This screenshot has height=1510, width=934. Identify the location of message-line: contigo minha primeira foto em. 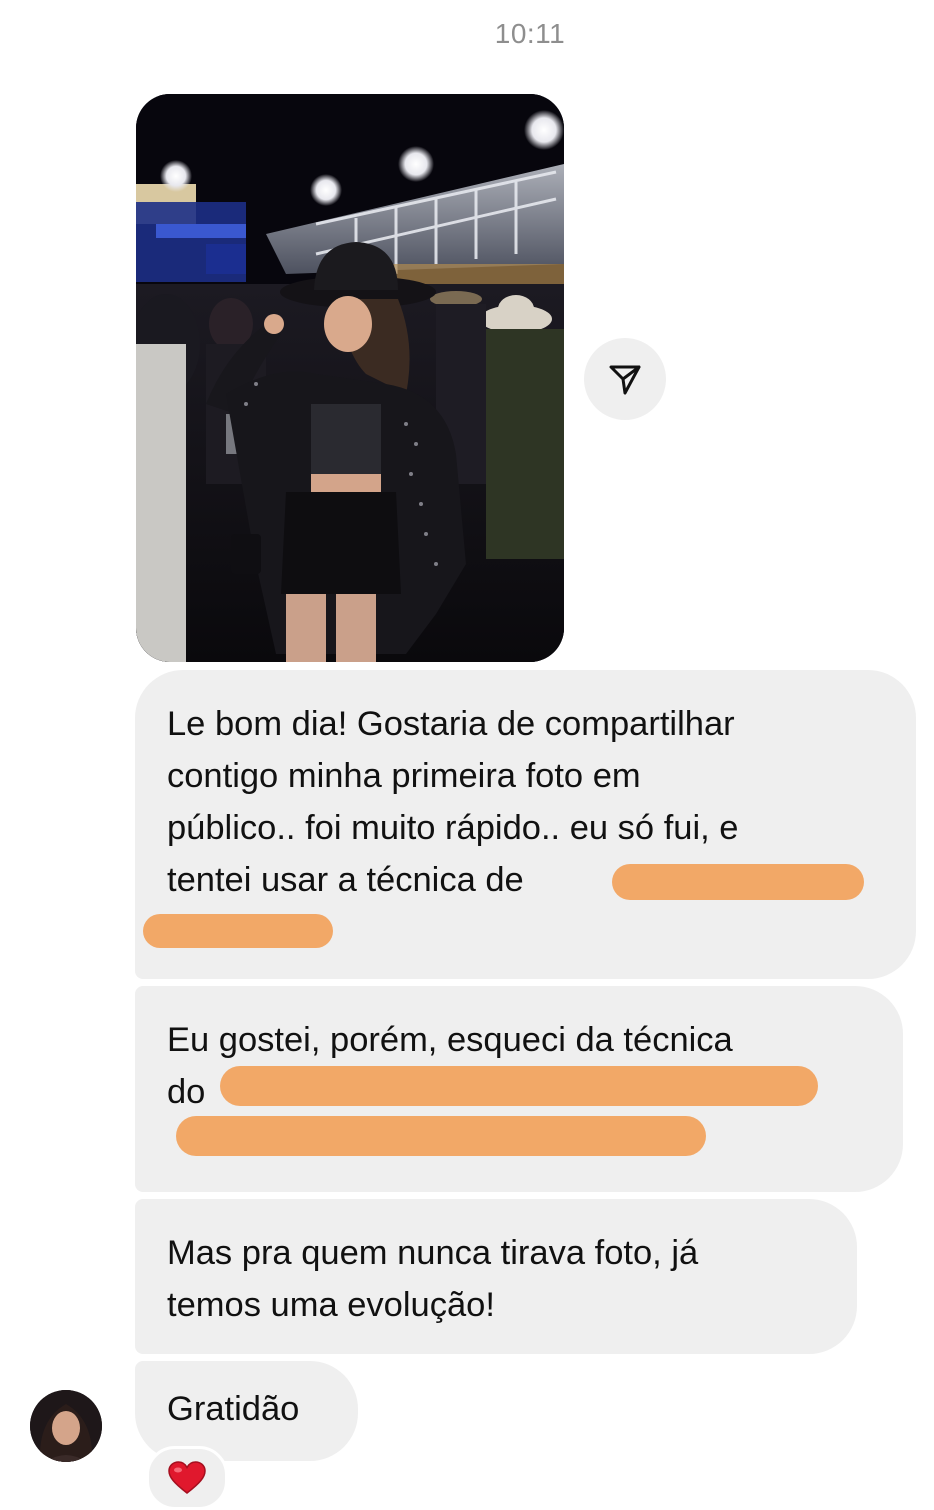
(404, 776).